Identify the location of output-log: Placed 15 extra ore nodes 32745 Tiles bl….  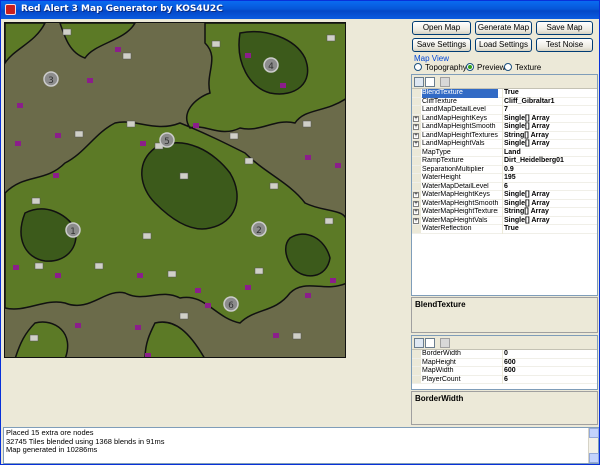
(301, 445).